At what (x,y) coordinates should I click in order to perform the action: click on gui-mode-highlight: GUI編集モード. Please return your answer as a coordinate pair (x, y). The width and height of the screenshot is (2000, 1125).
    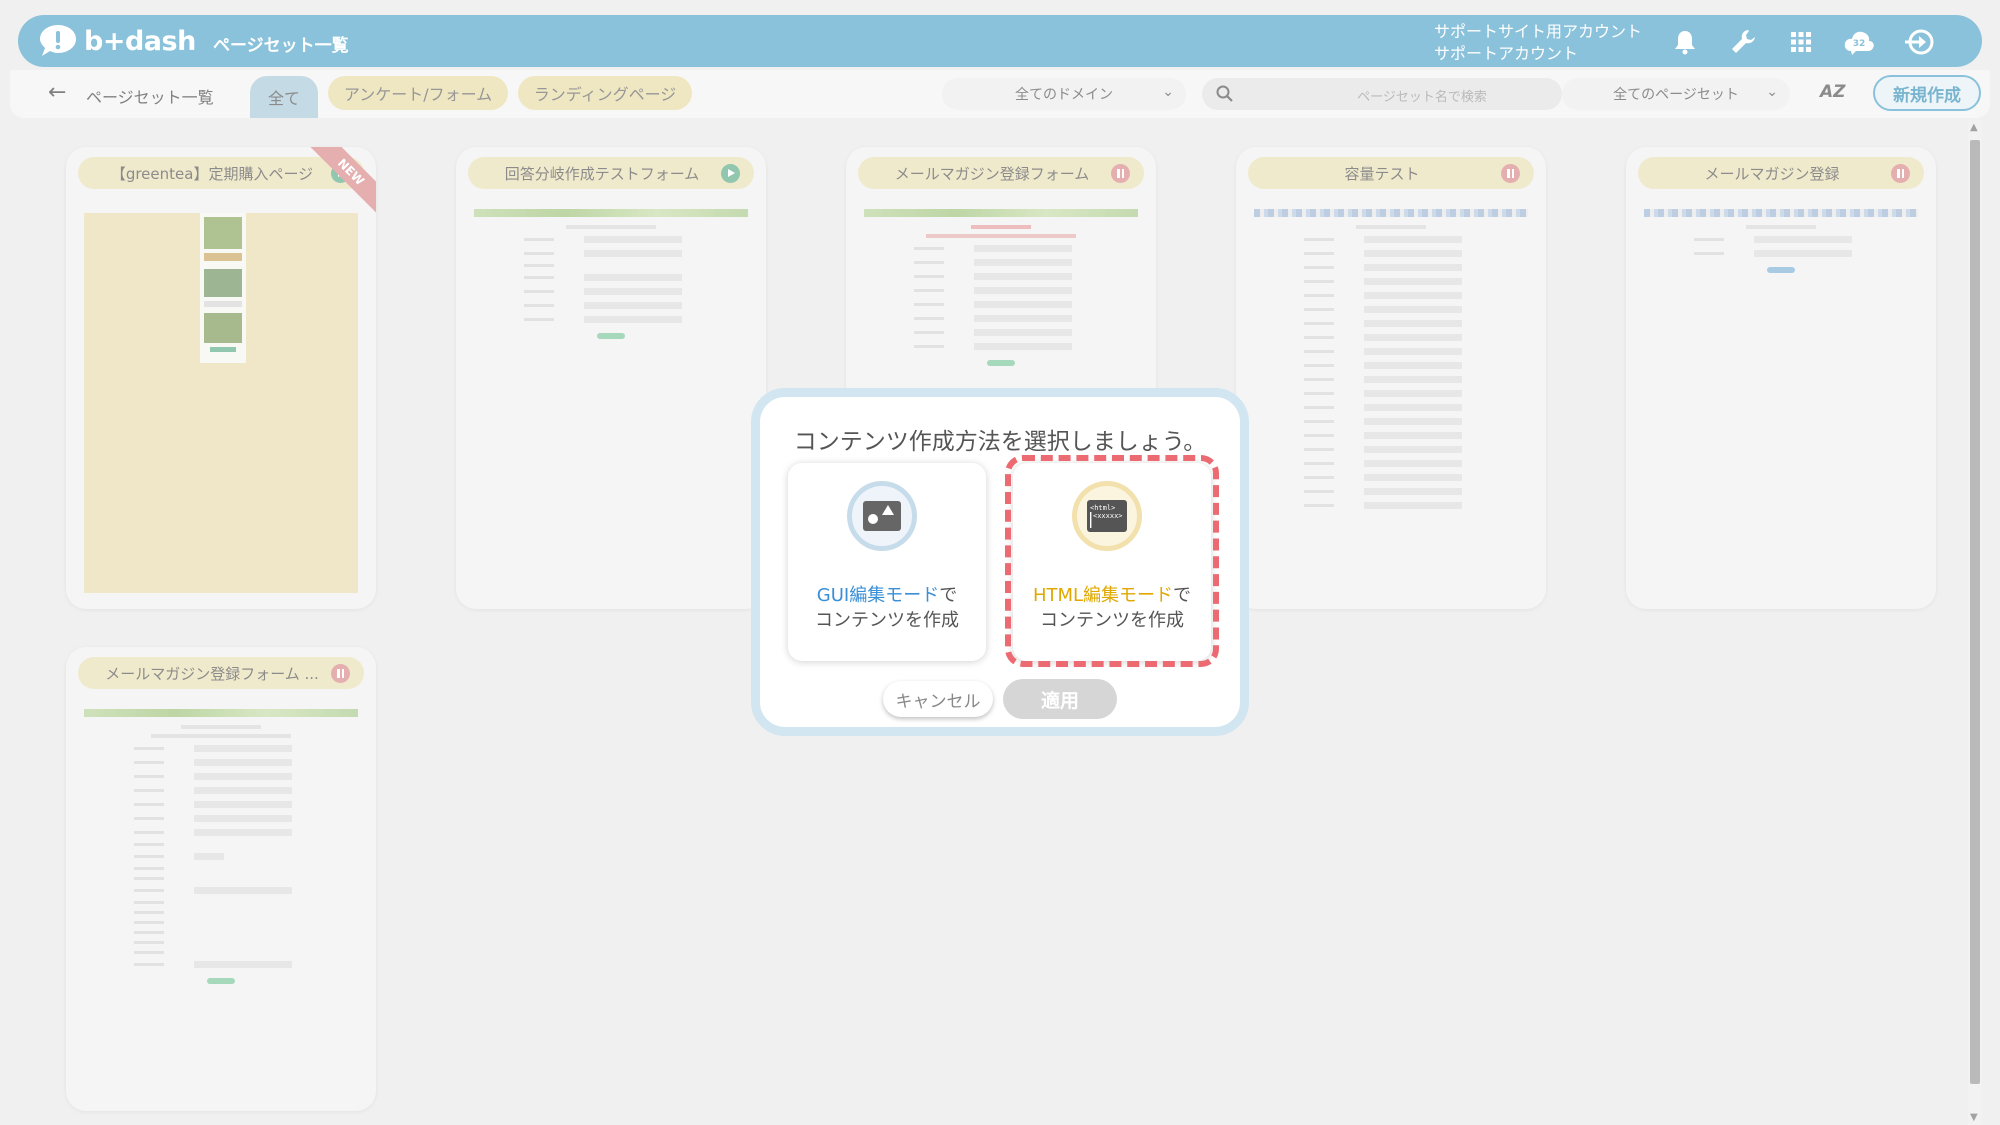
    Looking at the image, I should click on (878, 595).